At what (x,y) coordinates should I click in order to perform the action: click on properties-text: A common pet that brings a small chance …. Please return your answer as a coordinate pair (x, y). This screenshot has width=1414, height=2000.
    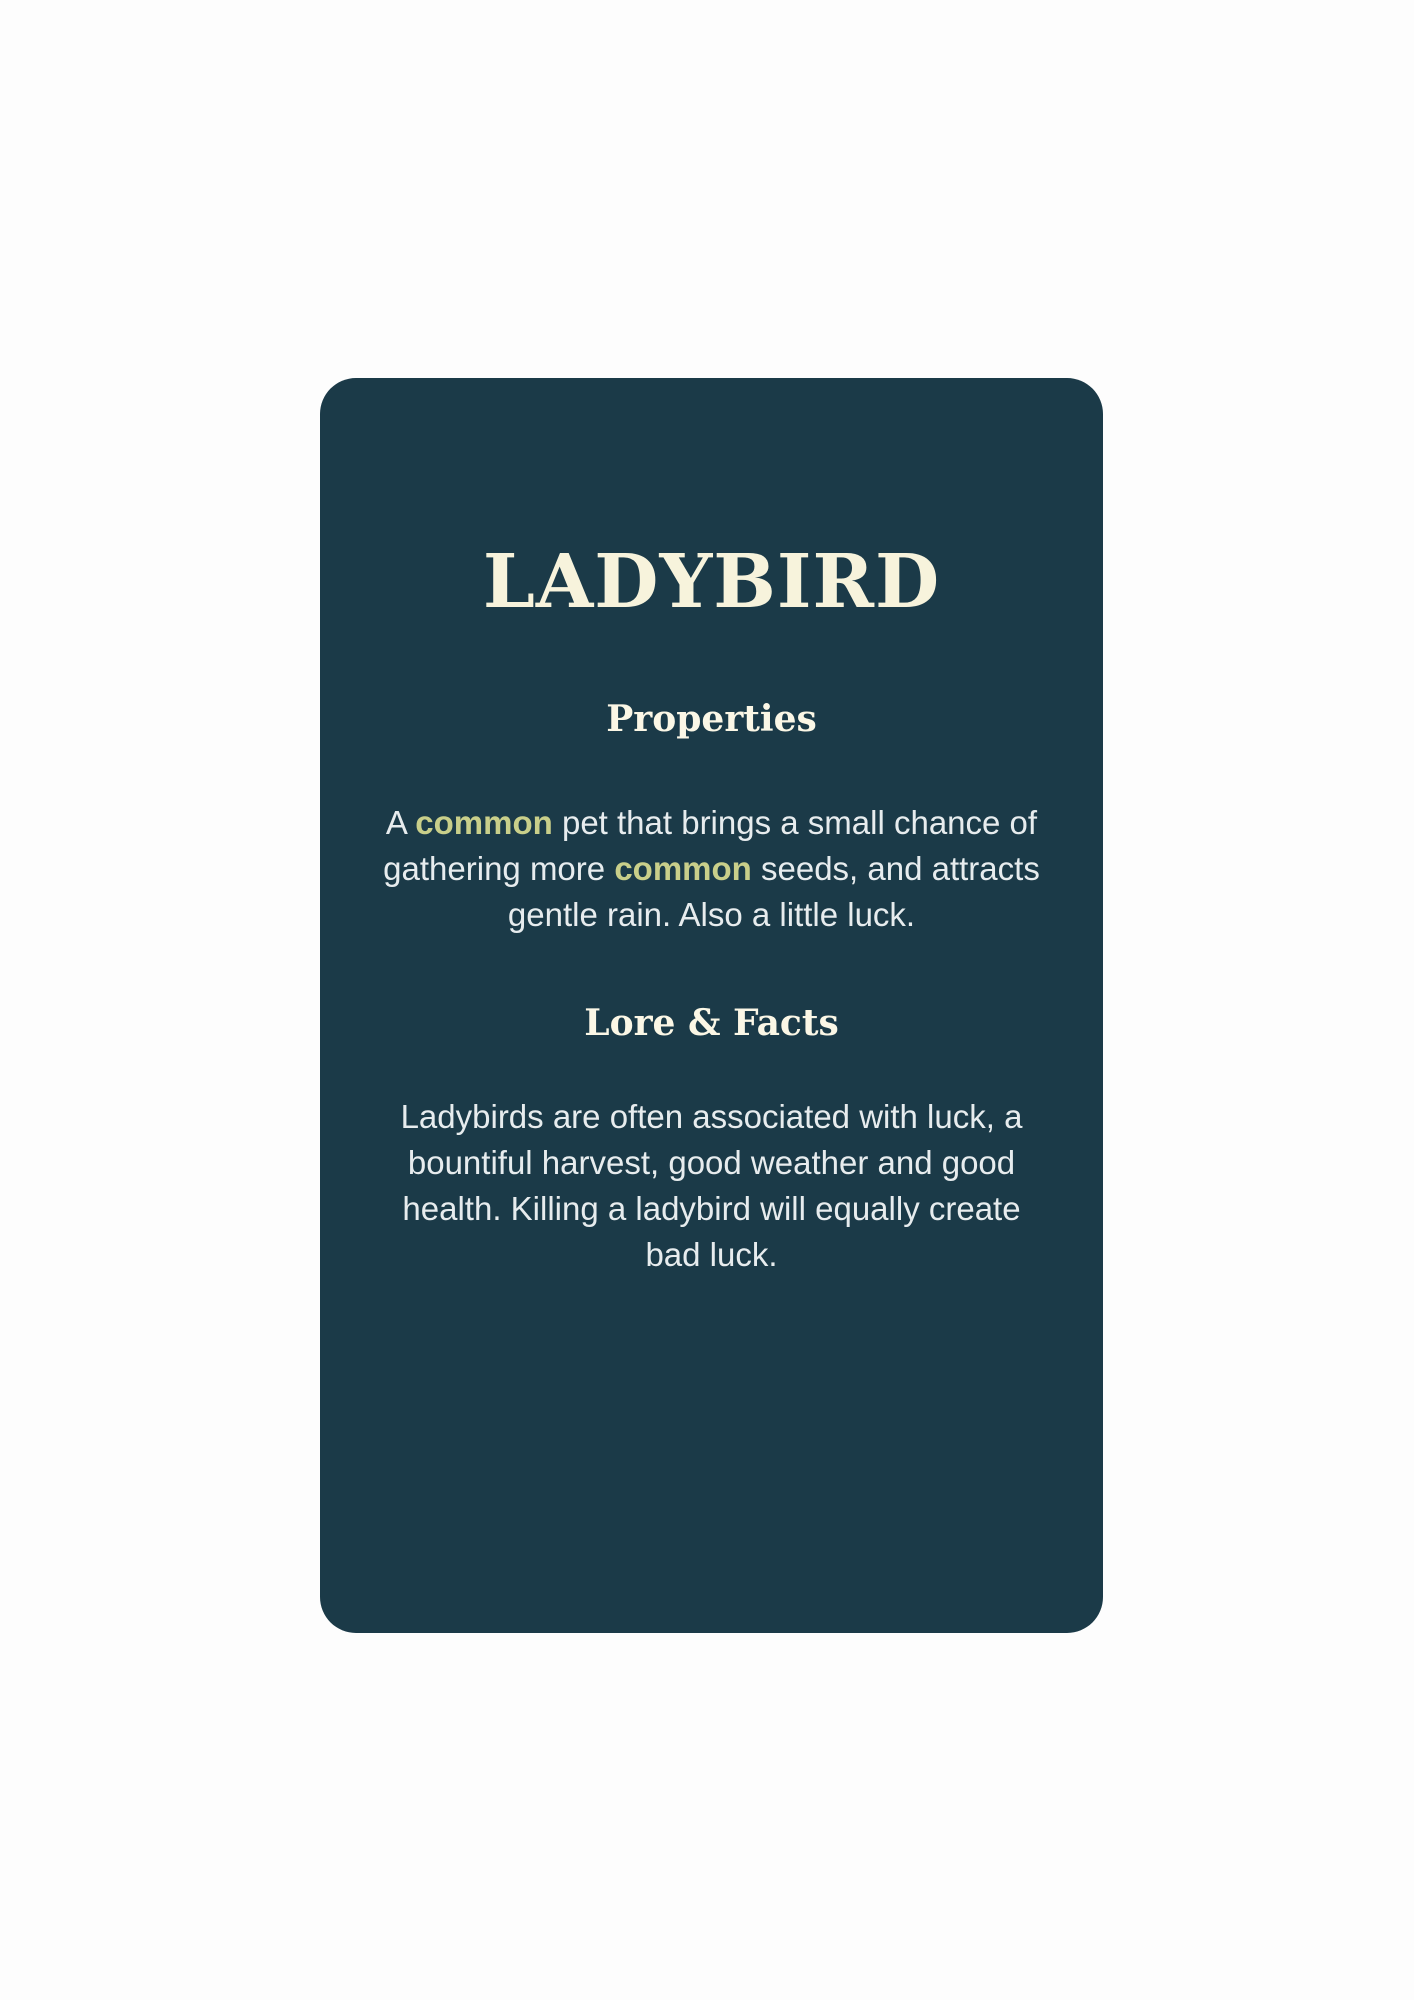
    Looking at the image, I should click on (711, 869).